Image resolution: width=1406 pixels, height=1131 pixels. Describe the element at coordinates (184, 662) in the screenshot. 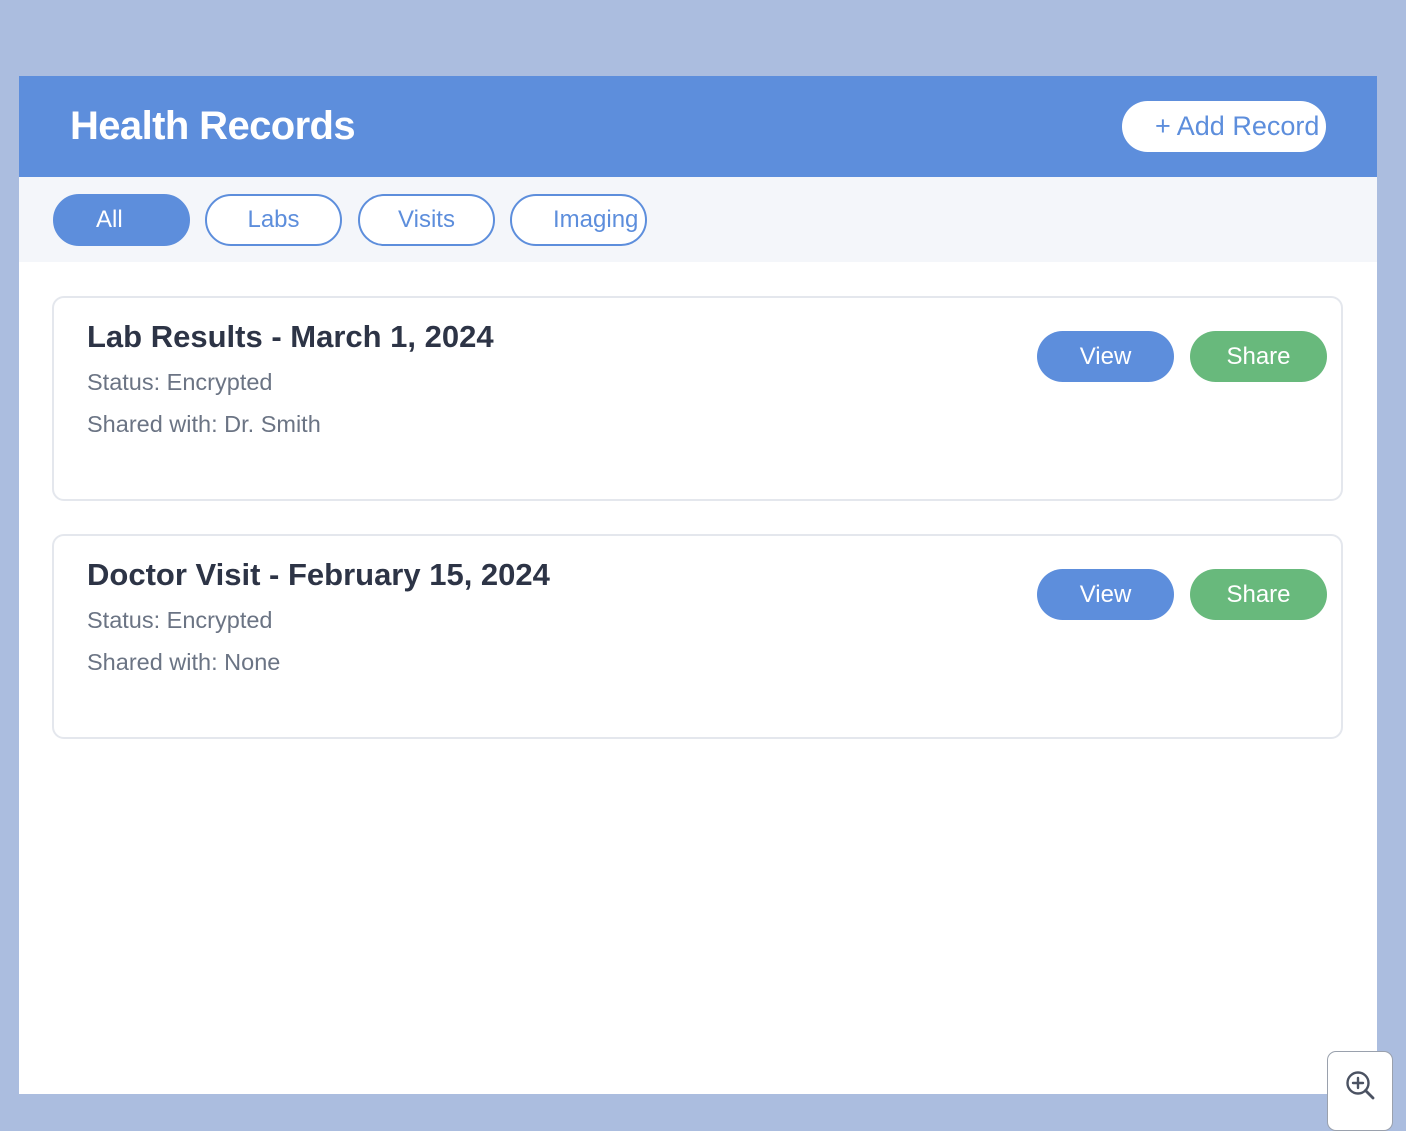

I see `record-shared-with: Shared with: None` at that location.